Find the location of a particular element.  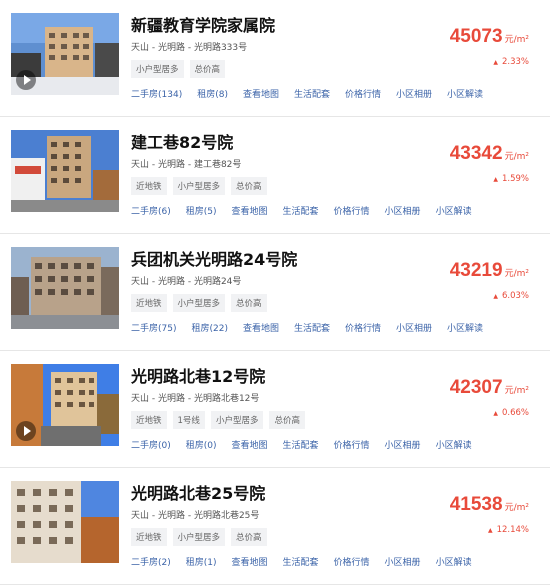

change-value: 12.14% is located at coordinates (512, 530).